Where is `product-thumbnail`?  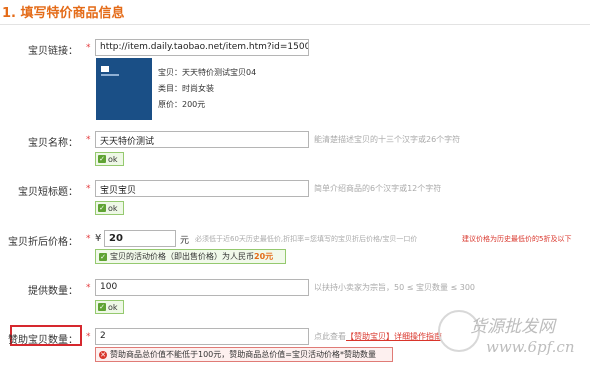 product-thumbnail is located at coordinates (124, 89).